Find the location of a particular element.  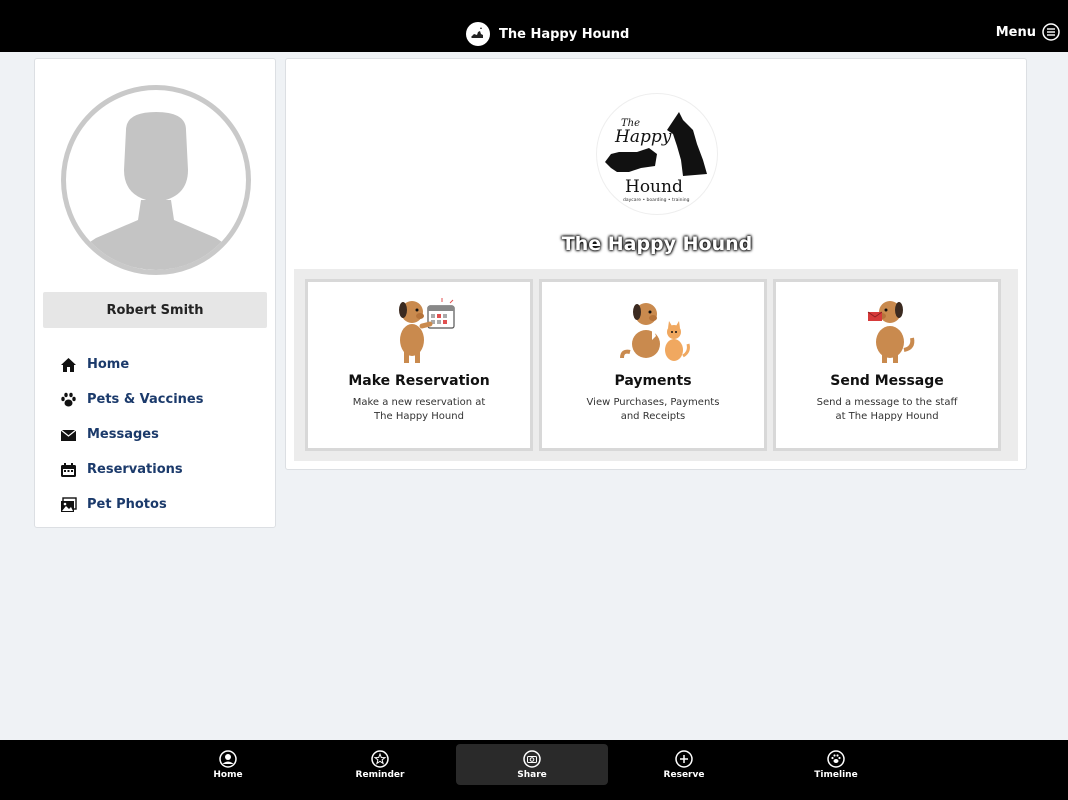

hero-title: The Happy Hound is located at coordinates (657, 244).